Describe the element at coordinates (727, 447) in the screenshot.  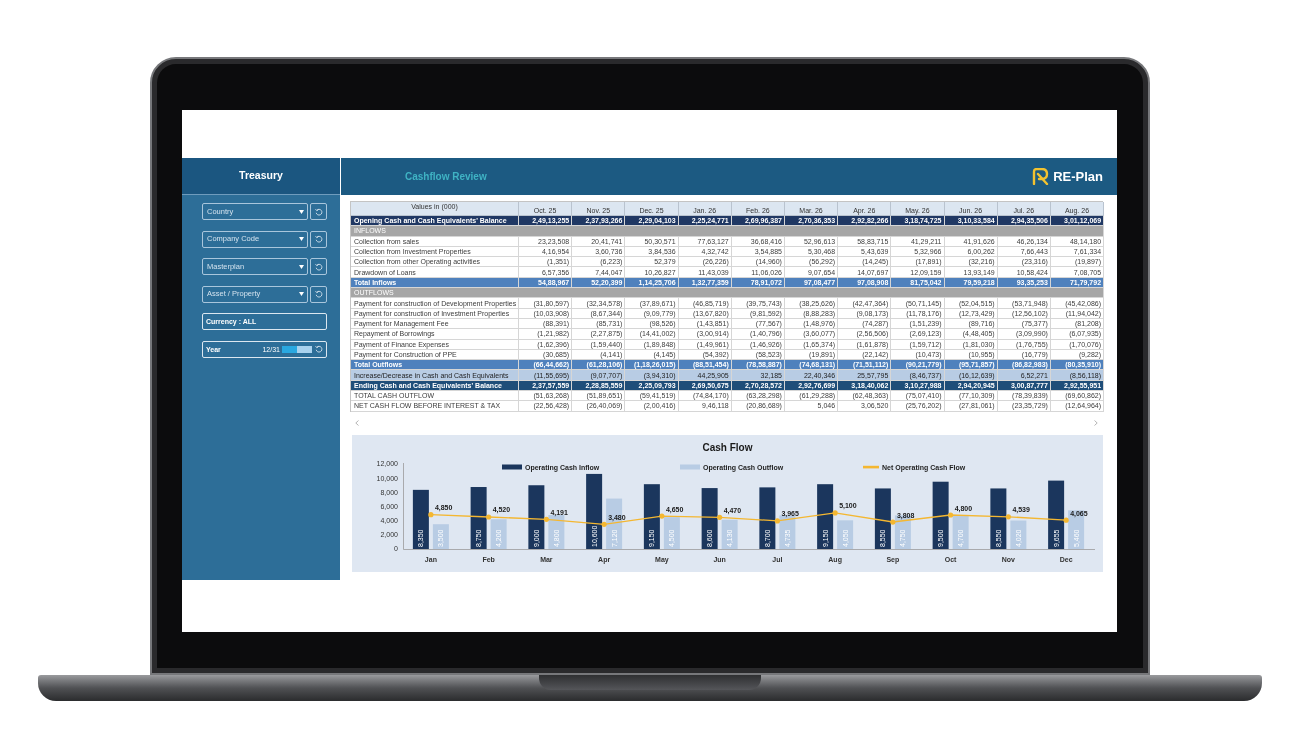
I see `chart-title: Cash Flow` at that location.